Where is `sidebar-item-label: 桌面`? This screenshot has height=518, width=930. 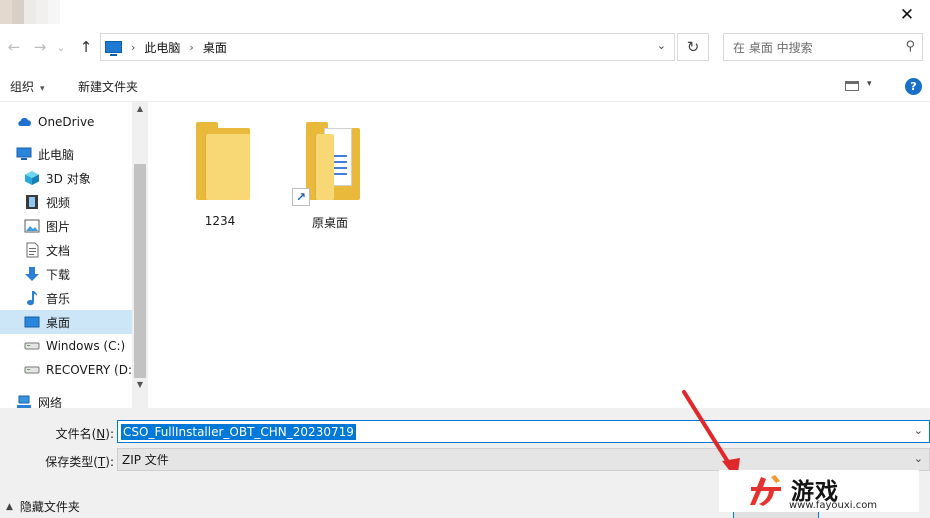
sidebar-item-label: 桌面 is located at coordinates (58, 322).